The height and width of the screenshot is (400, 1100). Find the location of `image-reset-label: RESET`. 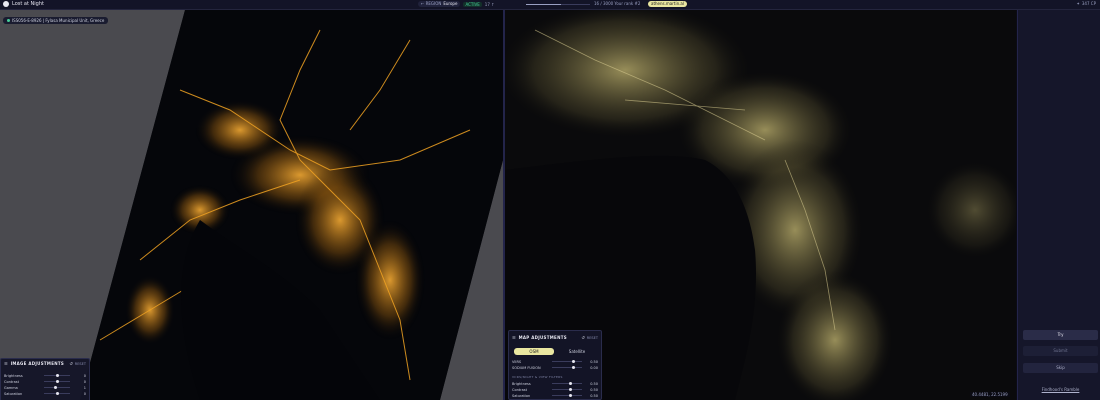

image-reset-label: RESET is located at coordinates (80, 363).